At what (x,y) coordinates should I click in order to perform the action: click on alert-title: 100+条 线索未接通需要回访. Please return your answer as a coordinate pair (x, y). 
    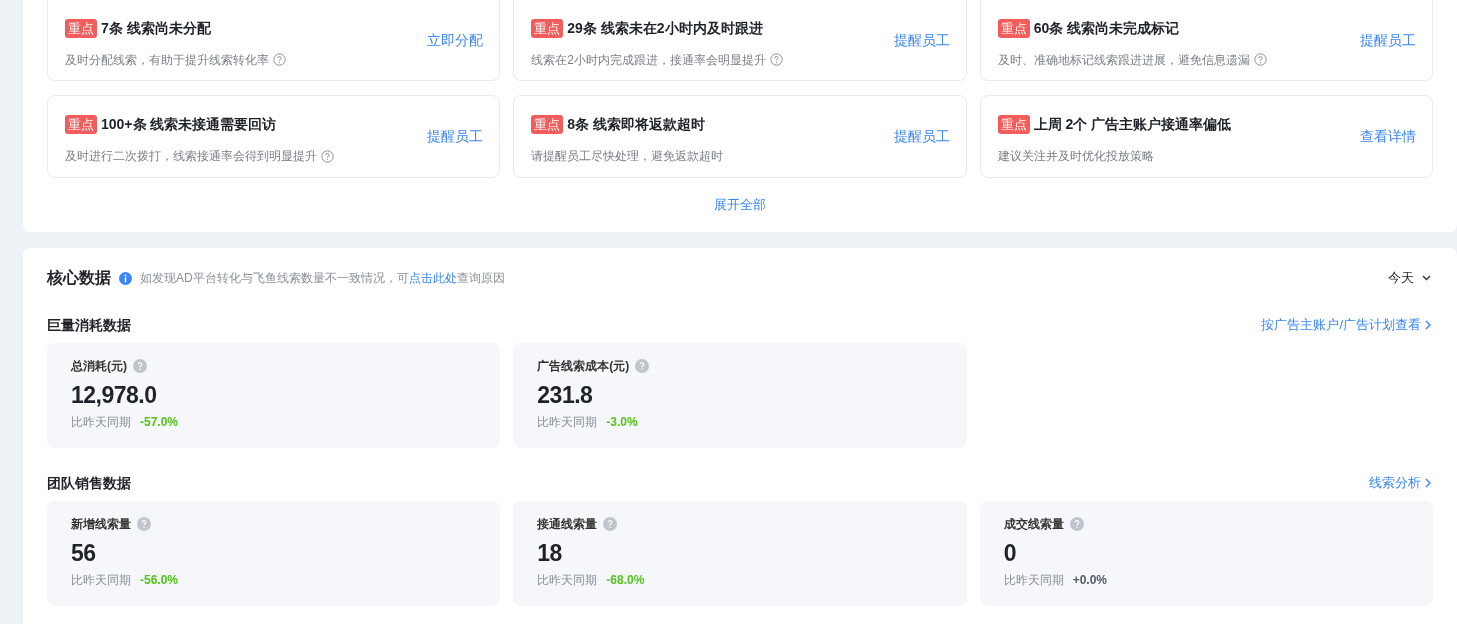
    Looking at the image, I should click on (189, 124).